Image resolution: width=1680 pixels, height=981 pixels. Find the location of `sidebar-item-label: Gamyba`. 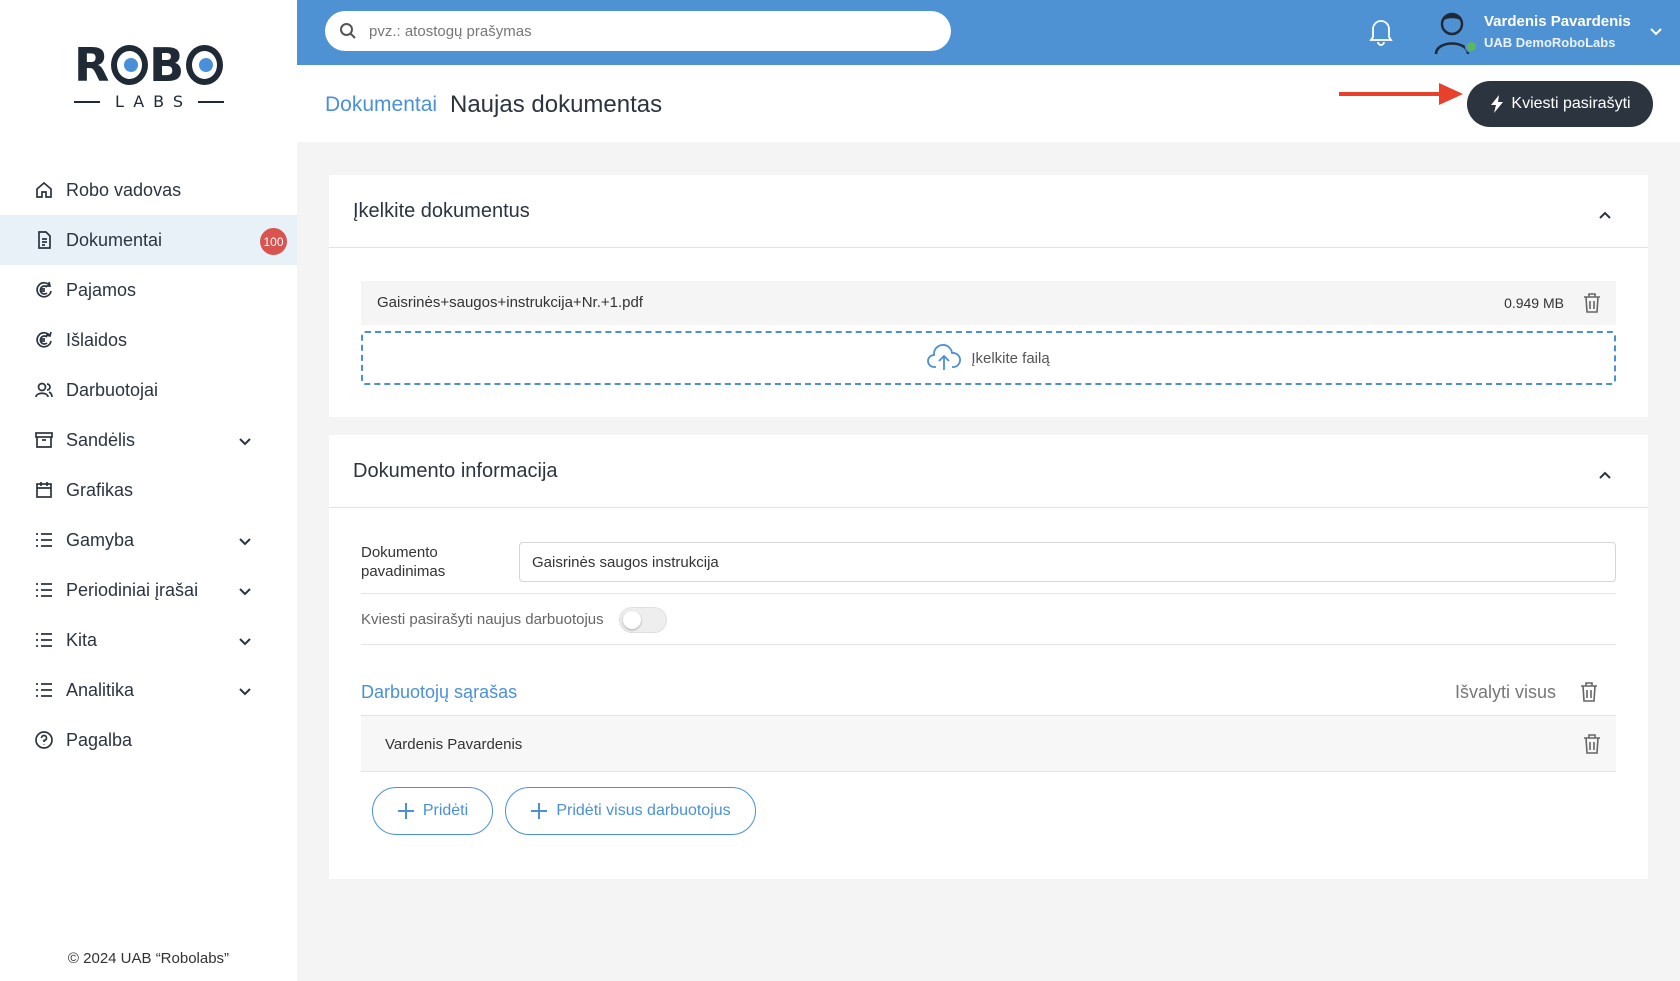

sidebar-item-label: Gamyba is located at coordinates (100, 539).